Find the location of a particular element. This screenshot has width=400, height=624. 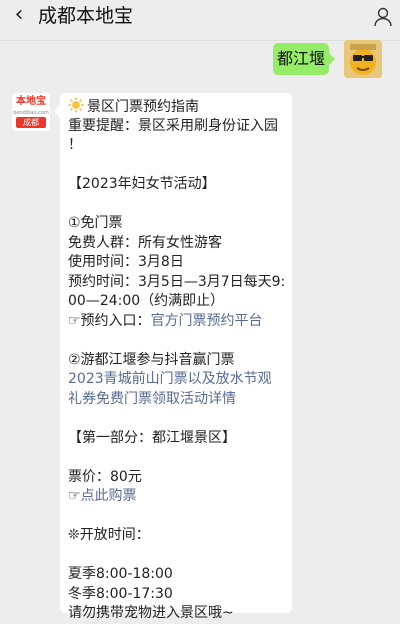

activity-details-link: 2023青城前山门票以及放水节观 is located at coordinates (179, 380).